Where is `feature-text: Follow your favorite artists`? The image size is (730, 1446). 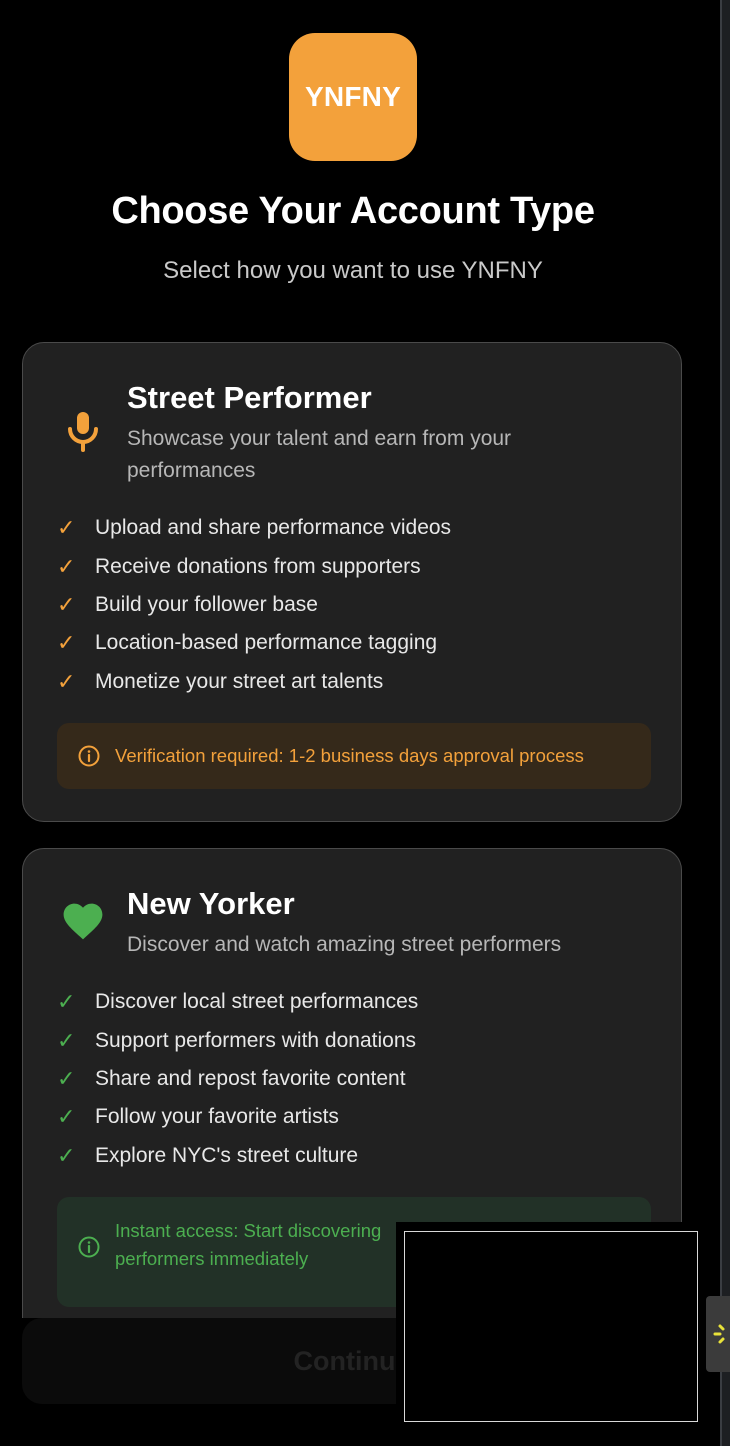
feature-text: Follow your favorite artists is located at coordinates (217, 1117).